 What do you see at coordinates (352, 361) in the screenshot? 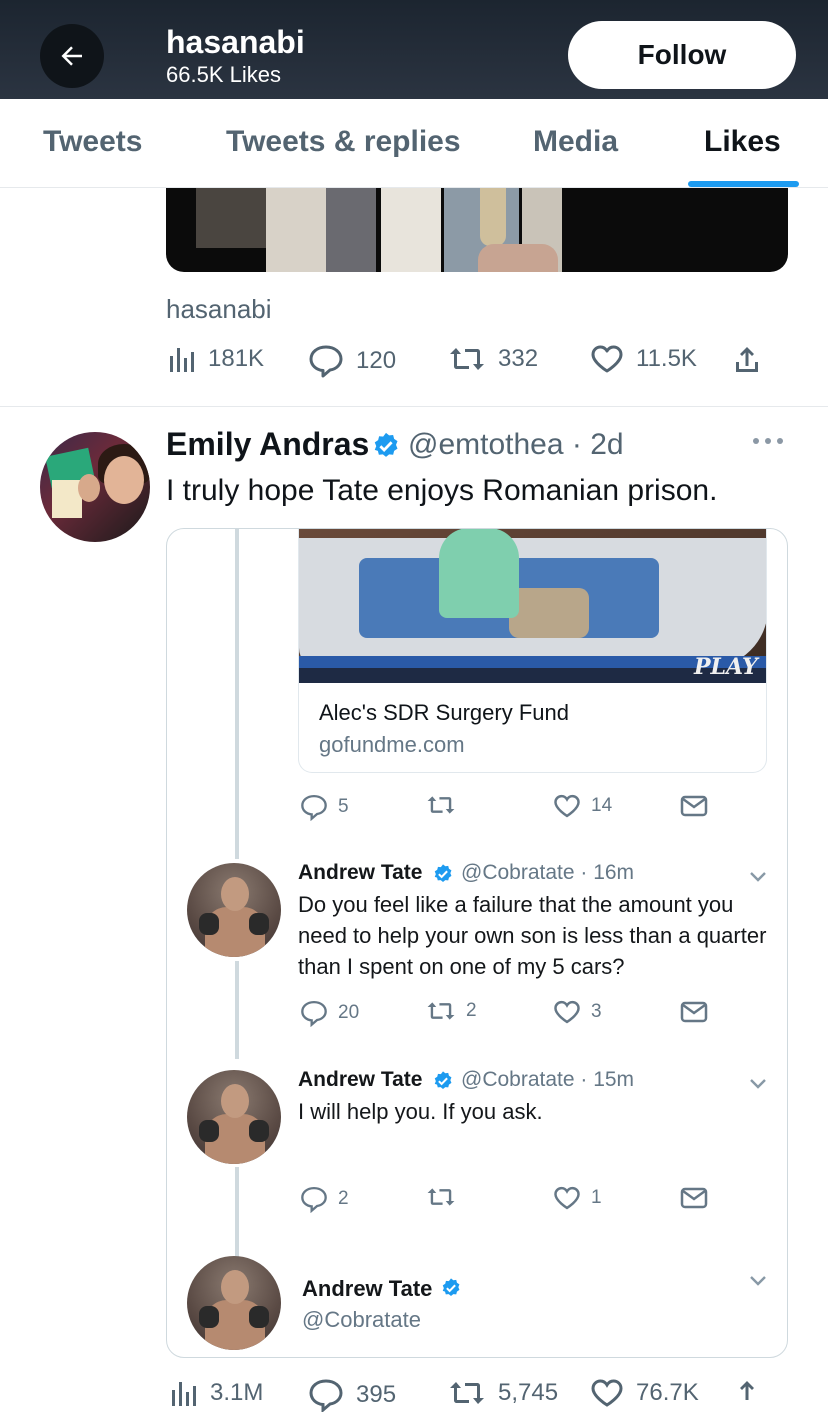
I see `reply-button: 120` at bounding box center [352, 361].